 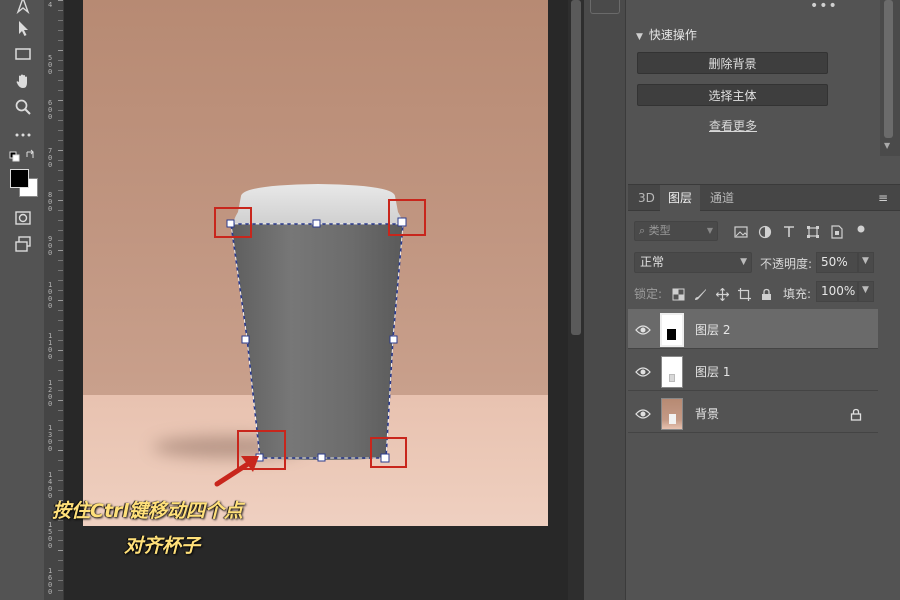 I want to click on canvas-scroll-thumb, so click(x=576, y=167).